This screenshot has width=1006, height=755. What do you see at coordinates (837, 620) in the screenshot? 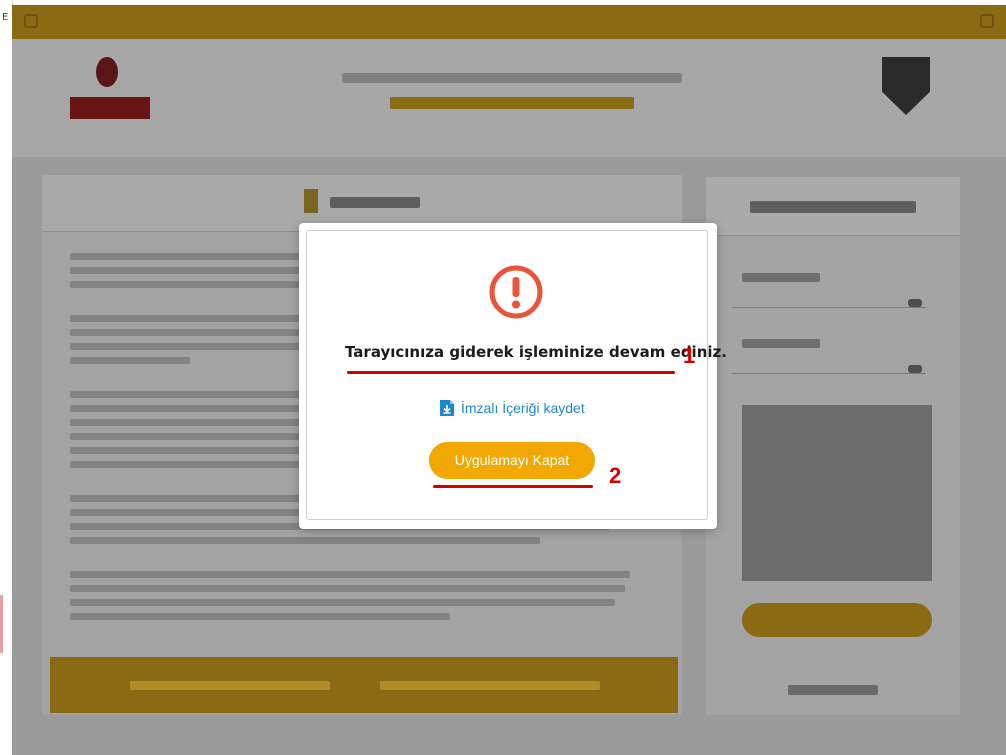
I see `side-panel-button` at bounding box center [837, 620].